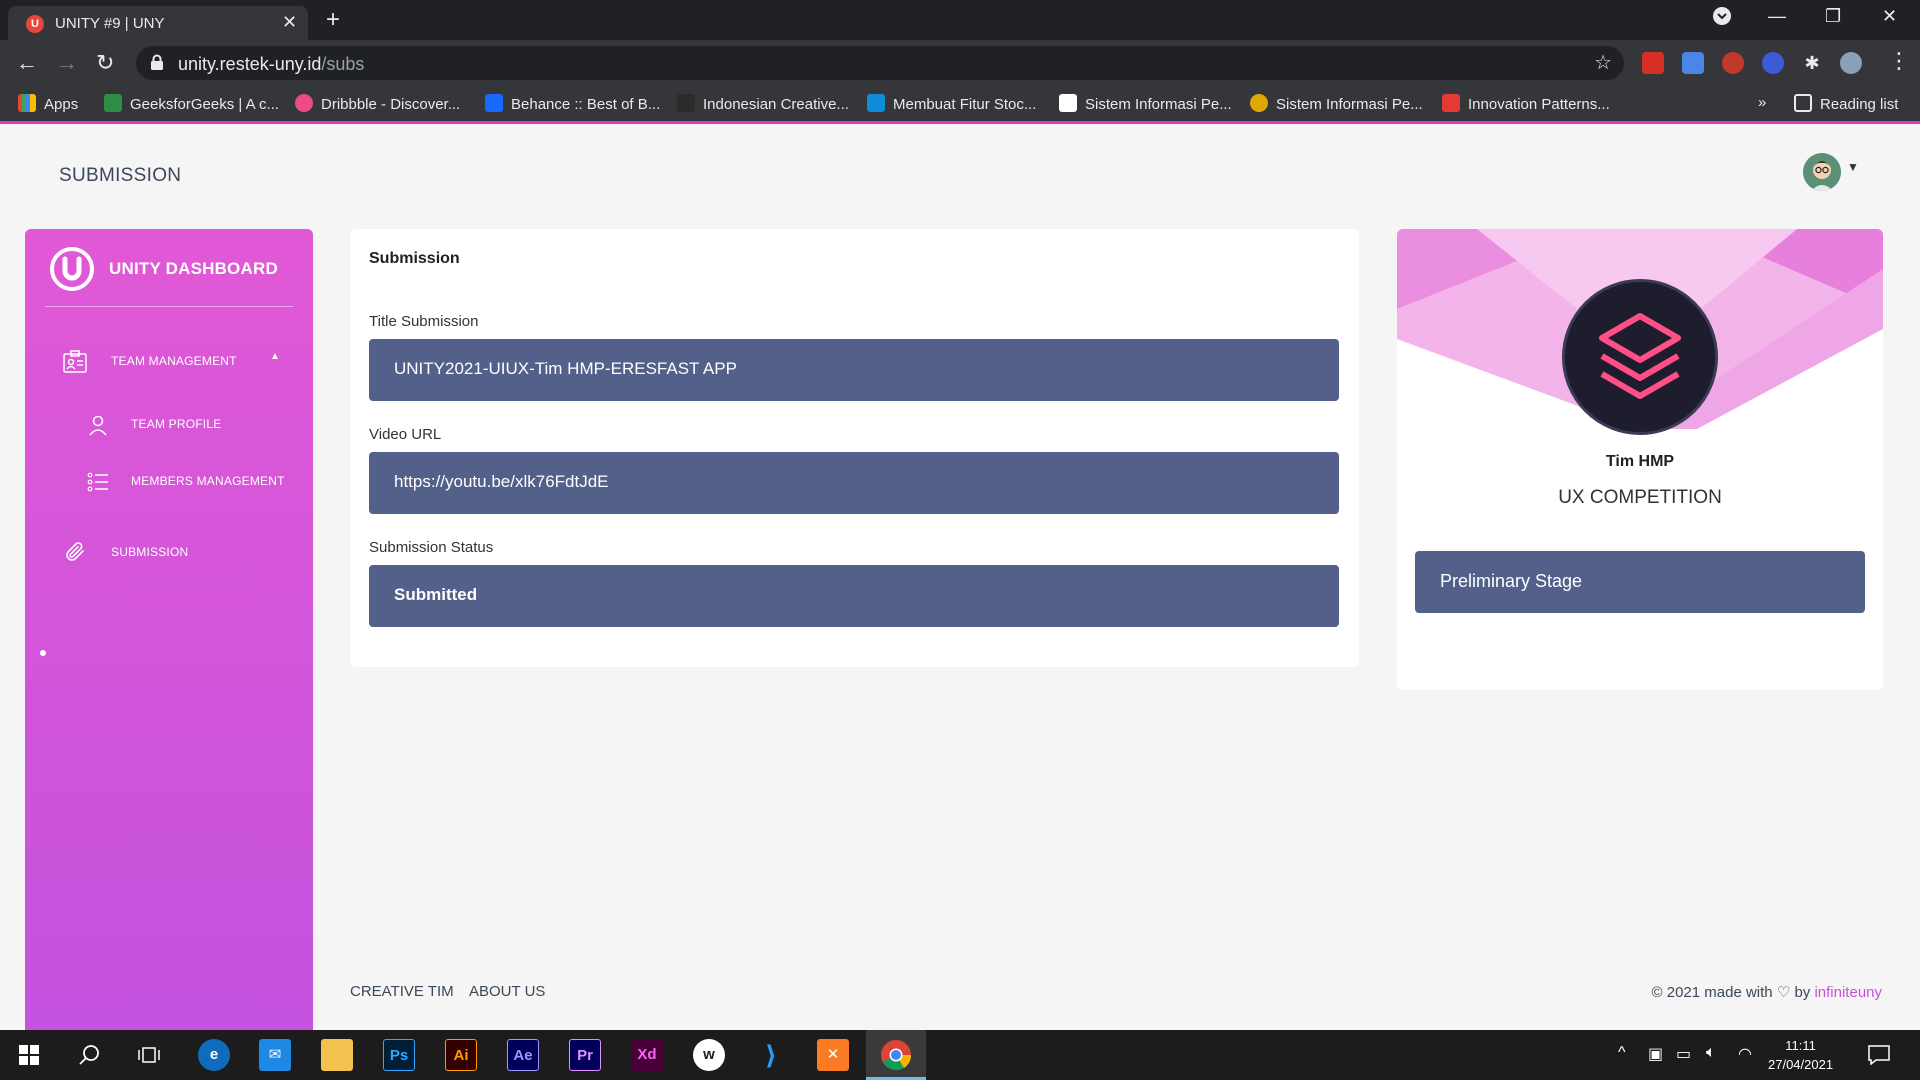  I want to click on competition-category: UX COMPETITION, so click(1640, 497).